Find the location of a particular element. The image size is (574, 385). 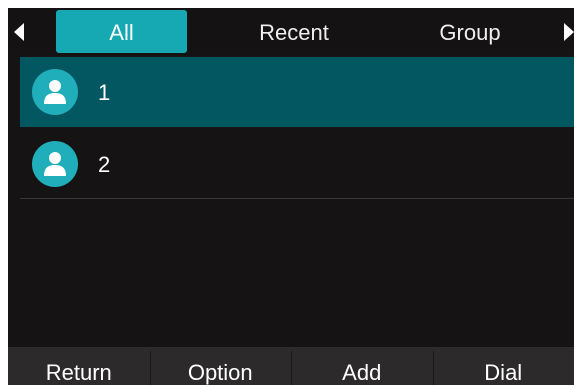

contact-name: 2 is located at coordinates (104, 164).